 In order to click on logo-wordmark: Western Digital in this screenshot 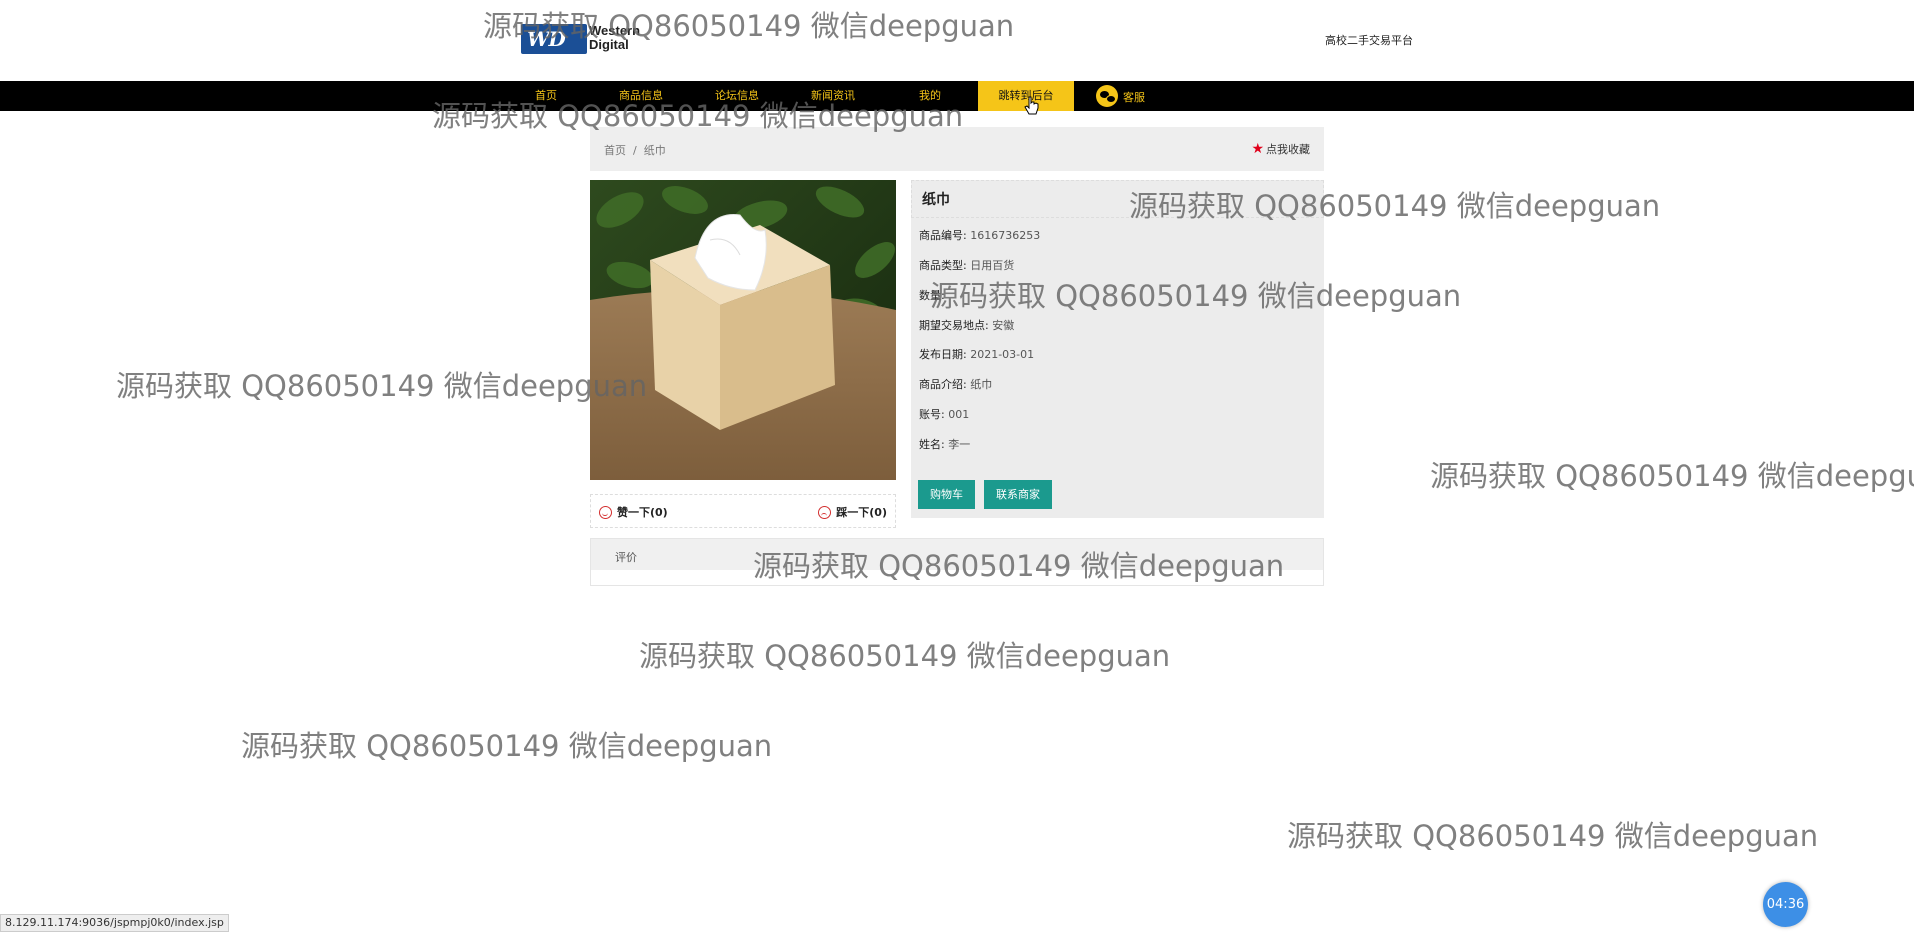, I will do `click(614, 38)`.